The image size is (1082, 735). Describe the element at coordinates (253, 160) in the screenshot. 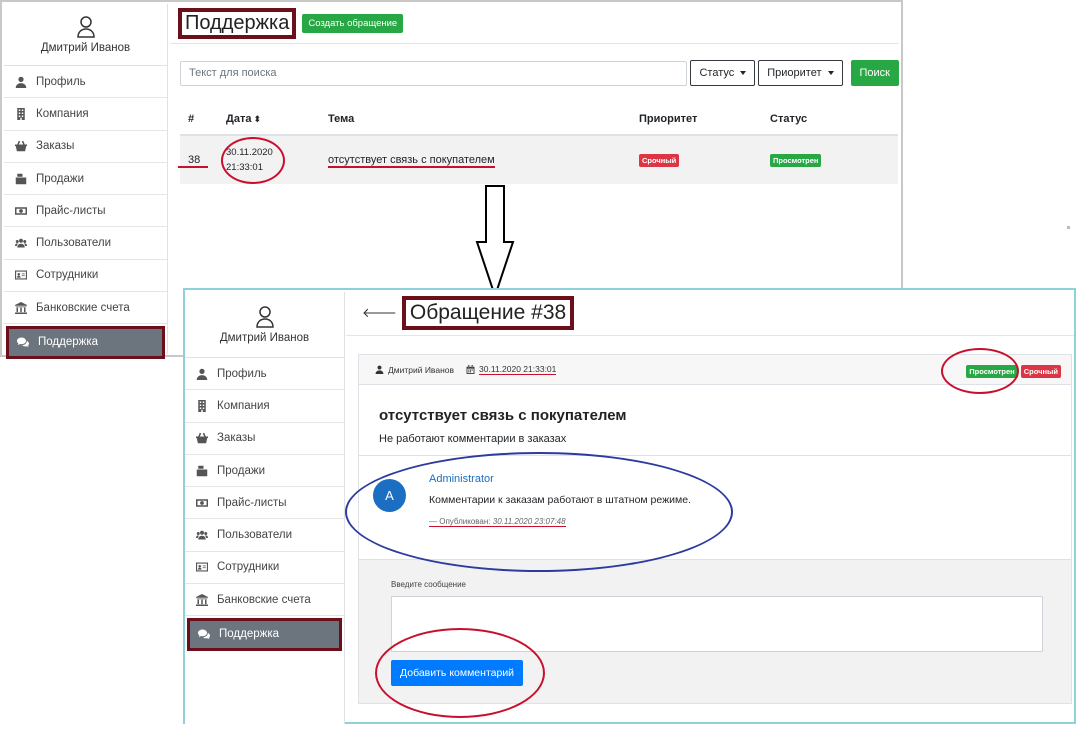

I see `date-circle-annotation` at that location.